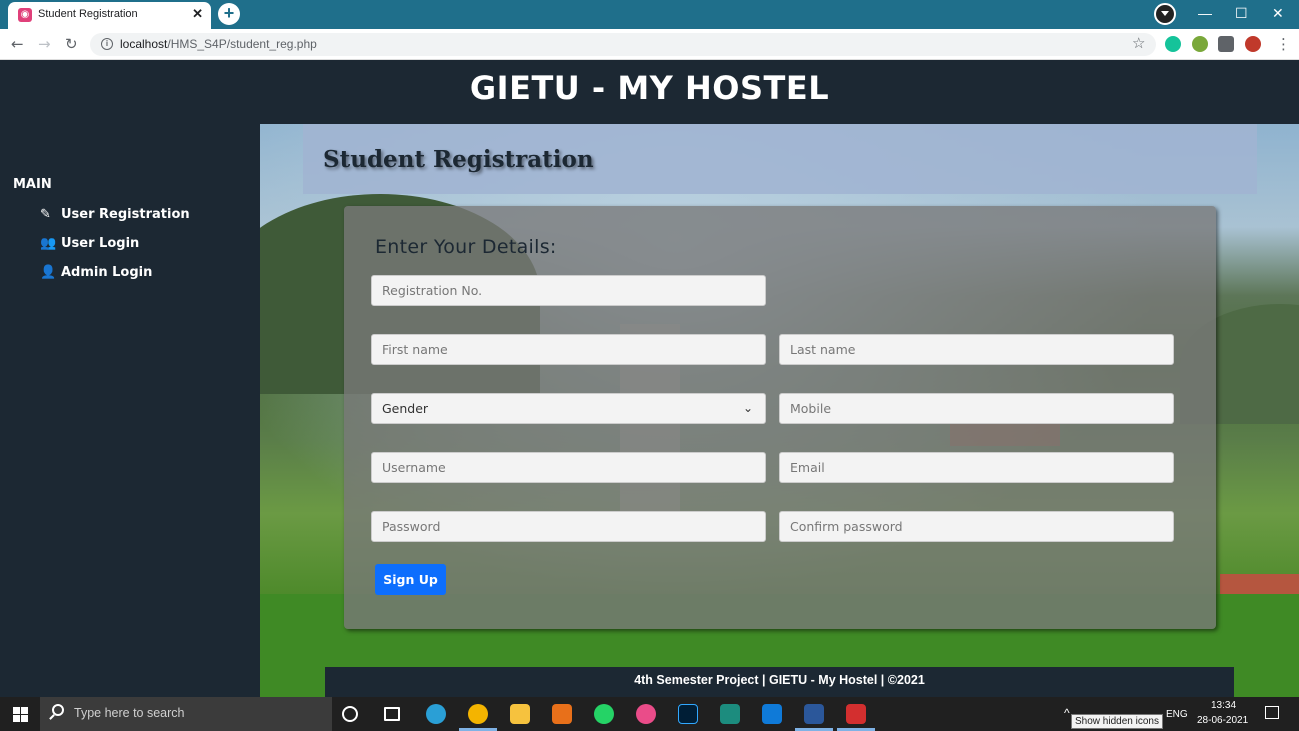 The image size is (1299, 731). I want to click on taskbar-search-placeholder: Type here to search, so click(129, 713).